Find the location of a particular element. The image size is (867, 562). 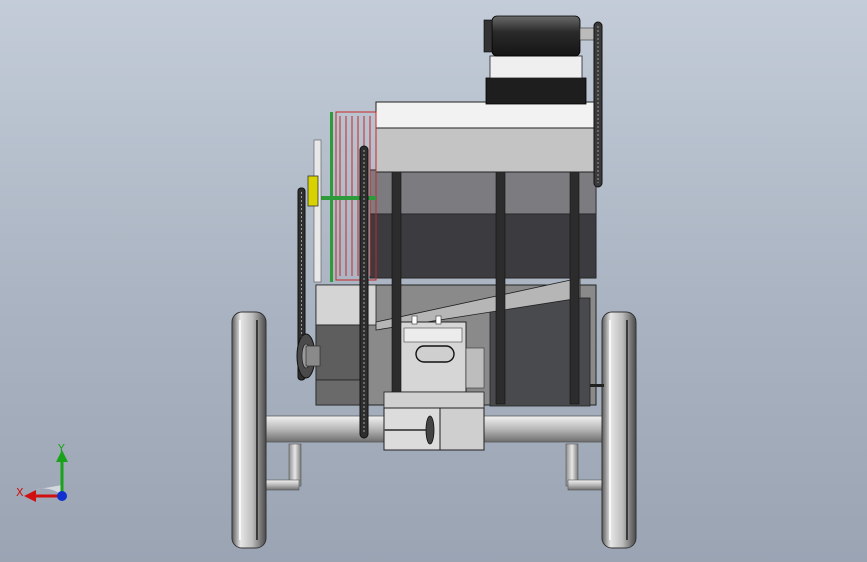

x-axis-label: X is located at coordinates (20, 492).